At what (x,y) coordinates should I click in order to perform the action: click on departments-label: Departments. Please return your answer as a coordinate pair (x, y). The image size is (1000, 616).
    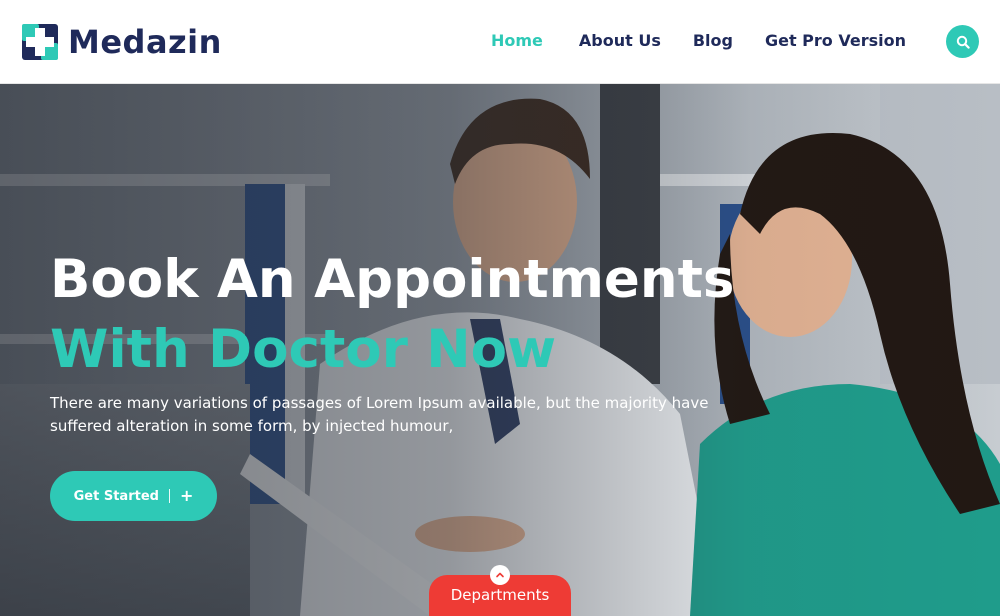
    Looking at the image, I should click on (500, 595).